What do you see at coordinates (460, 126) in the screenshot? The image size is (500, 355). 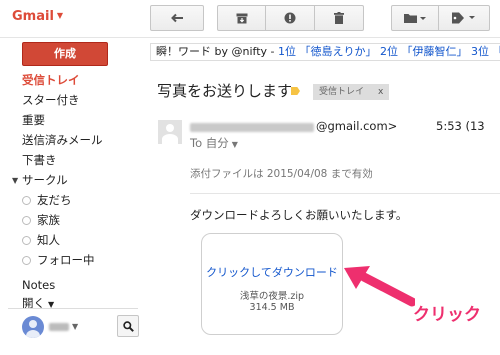 I see `message-time: 5:53 (13` at bounding box center [460, 126].